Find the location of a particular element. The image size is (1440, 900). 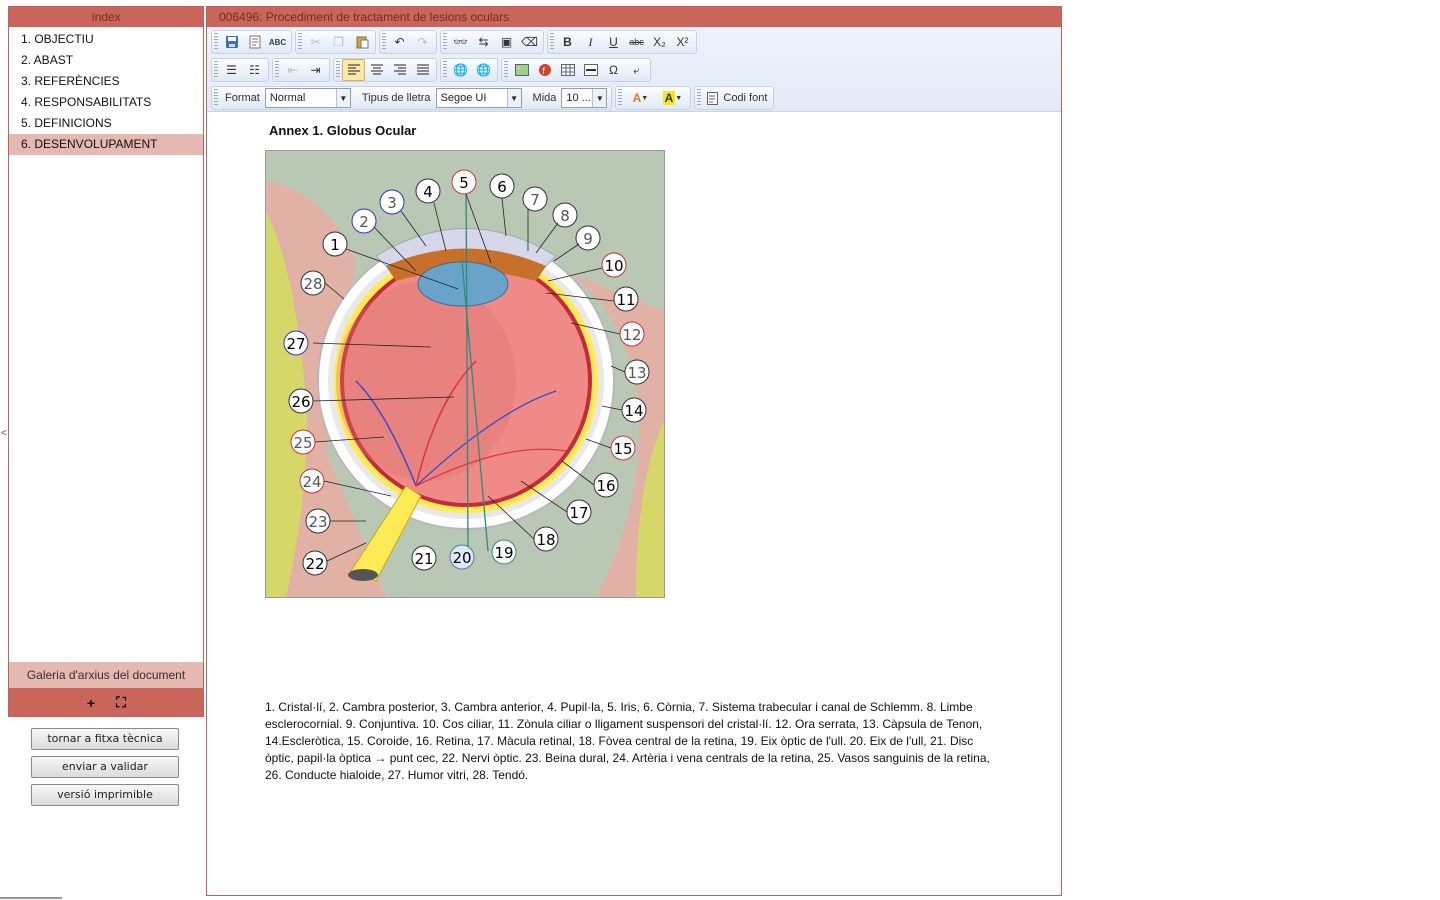

format-label: Format is located at coordinates (242, 98).